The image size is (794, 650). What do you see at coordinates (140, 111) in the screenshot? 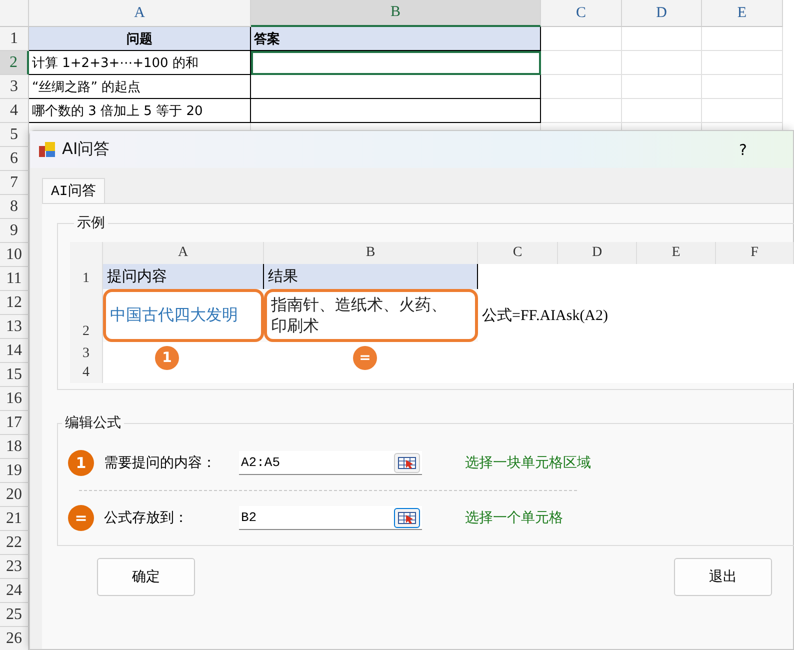
I see `question-cell: 哪个数的 3 倍加上 5 等于 20` at bounding box center [140, 111].